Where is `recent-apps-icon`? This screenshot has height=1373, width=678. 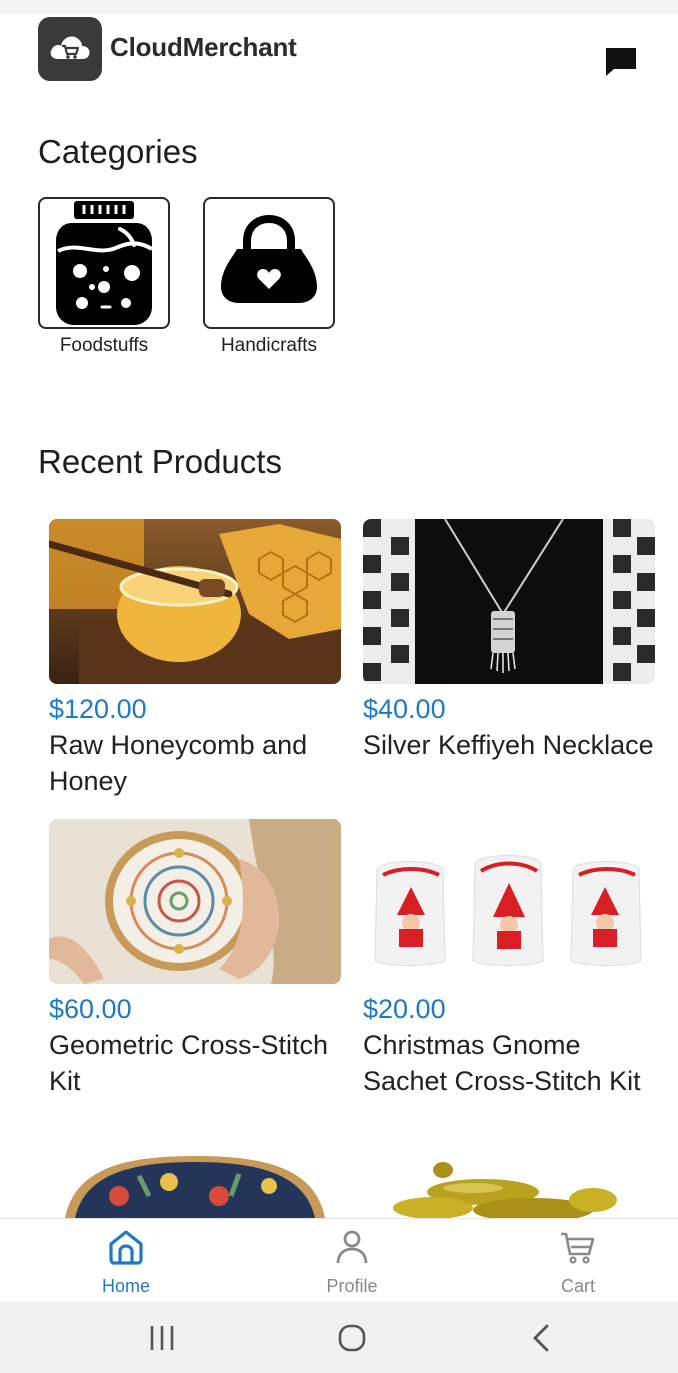
recent-apps-icon is located at coordinates (162, 1338).